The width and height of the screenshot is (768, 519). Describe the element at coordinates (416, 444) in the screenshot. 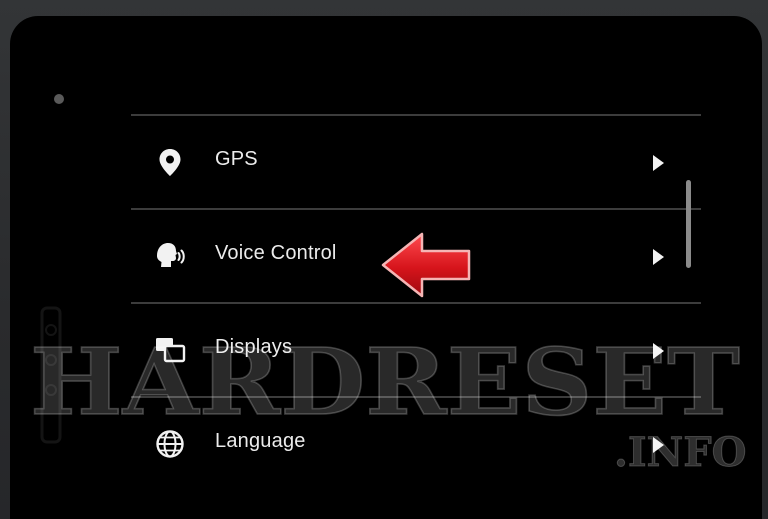

I see `menu-item-language: Language` at that location.